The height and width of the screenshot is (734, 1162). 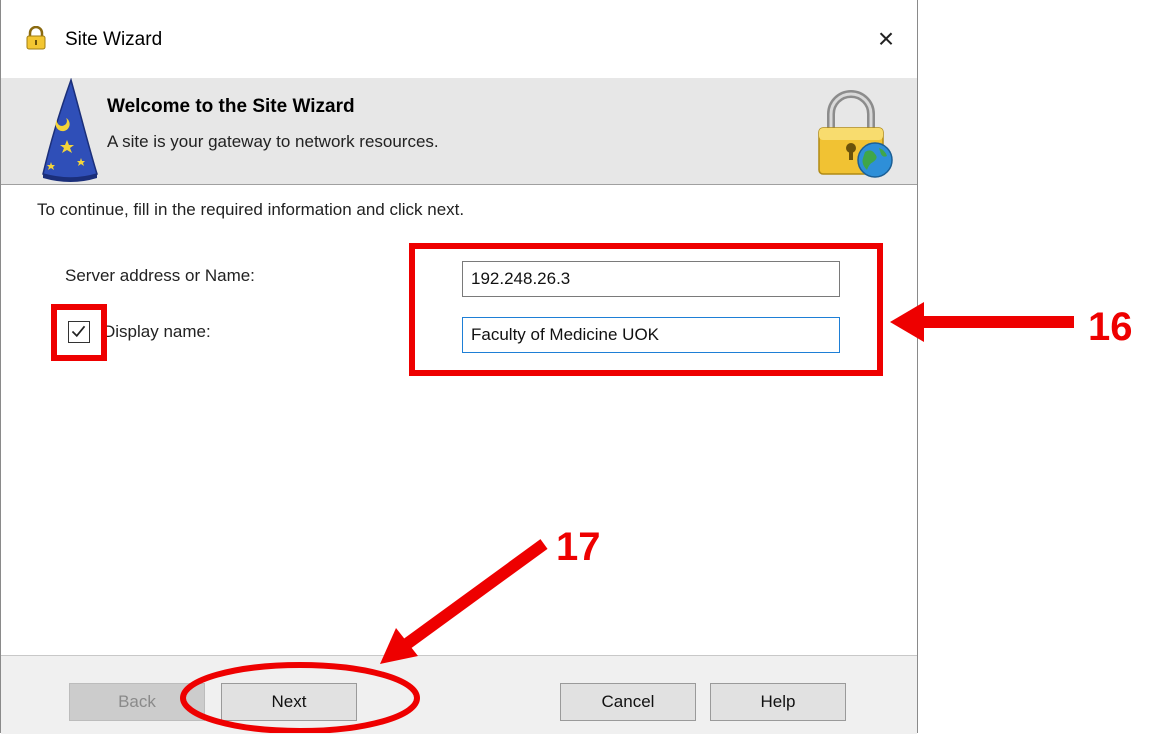 What do you see at coordinates (778, 702) in the screenshot?
I see `help-button: Help` at bounding box center [778, 702].